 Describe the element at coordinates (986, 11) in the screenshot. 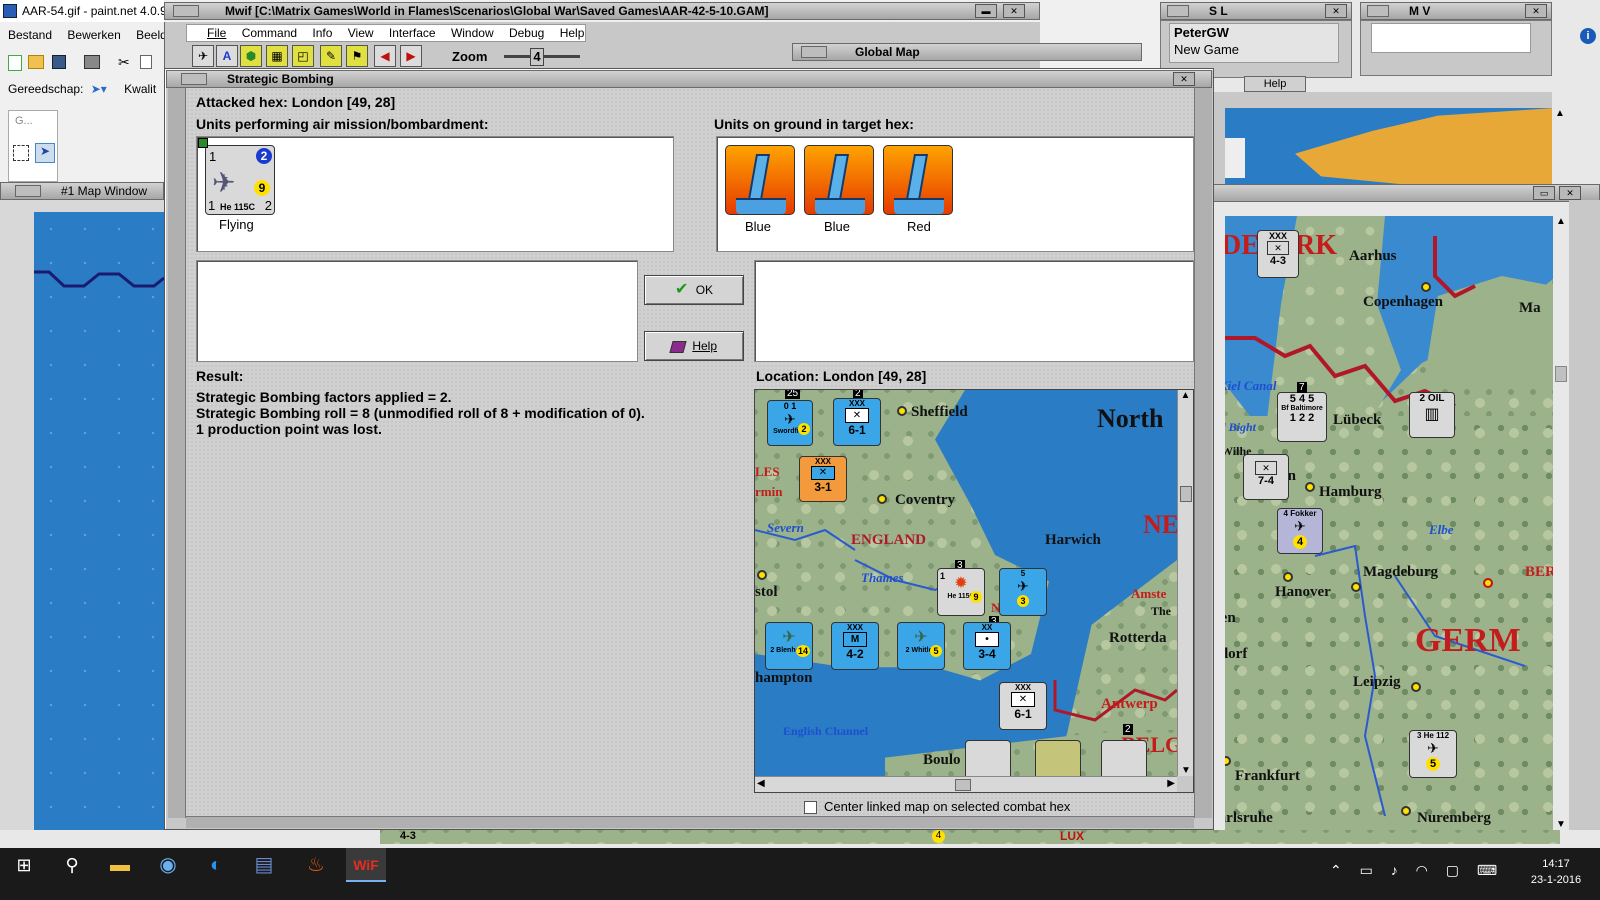

I see `minimize-icon: ▬` at that location.